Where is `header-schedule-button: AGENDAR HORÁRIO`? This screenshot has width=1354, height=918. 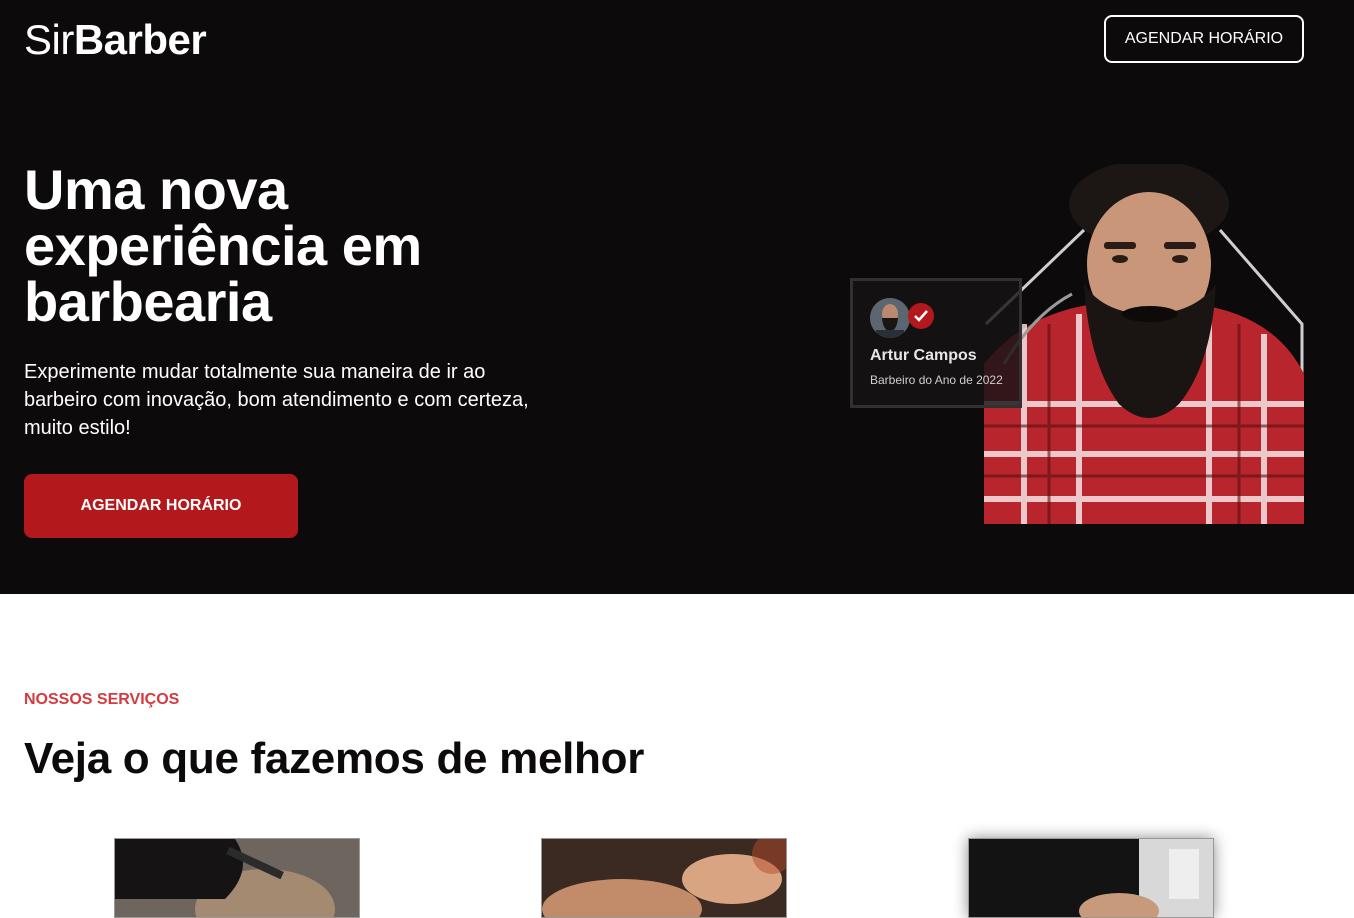 header-schedule-button: AGENDAR HORÁRIO is located at coordinates (1204, 39).